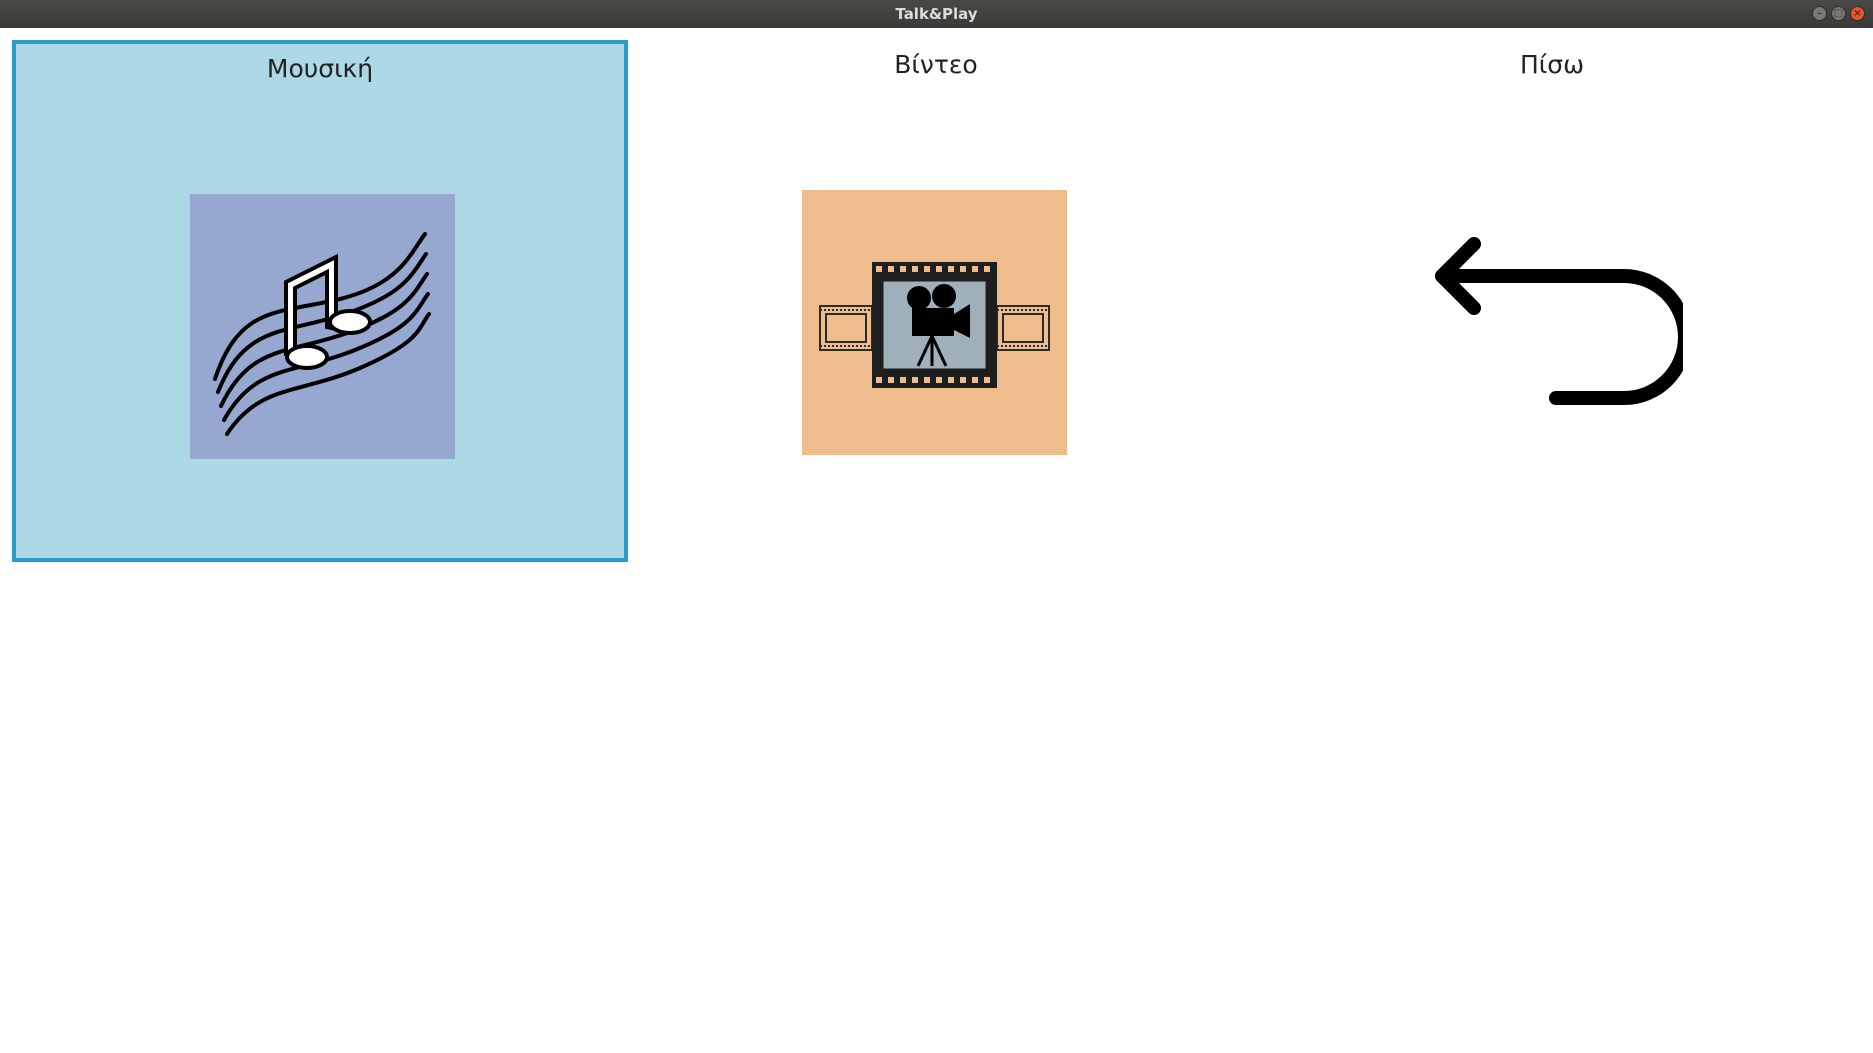 This screenshot has height=1053, width=1873. What do you see at coordinates (1857, 13) in the screenshot?
I see `close-button: ×` at bounding box center [1857, 13].